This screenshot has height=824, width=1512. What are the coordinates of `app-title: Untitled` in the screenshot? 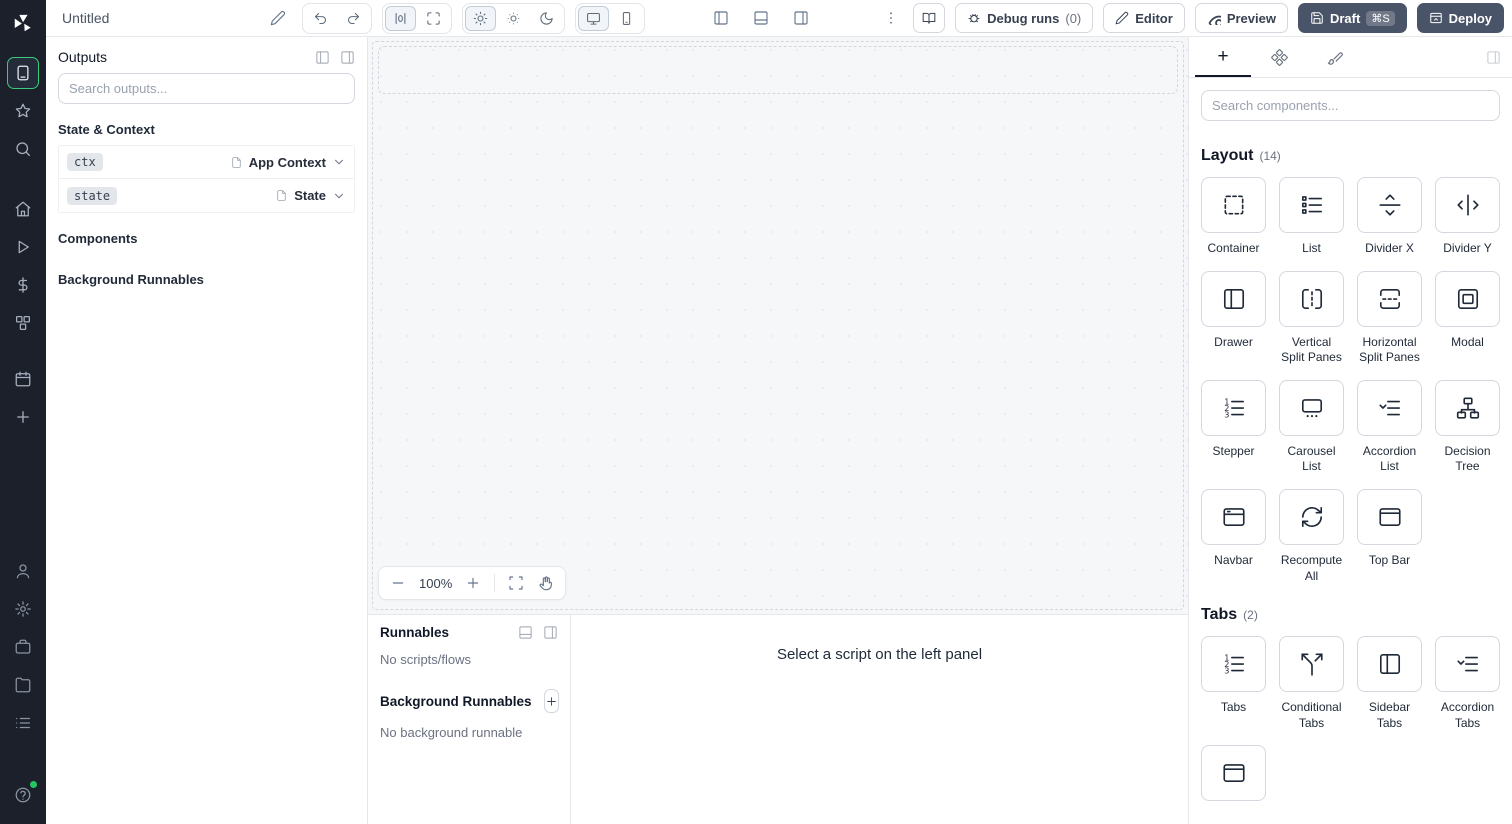 It's located at (86, 18).